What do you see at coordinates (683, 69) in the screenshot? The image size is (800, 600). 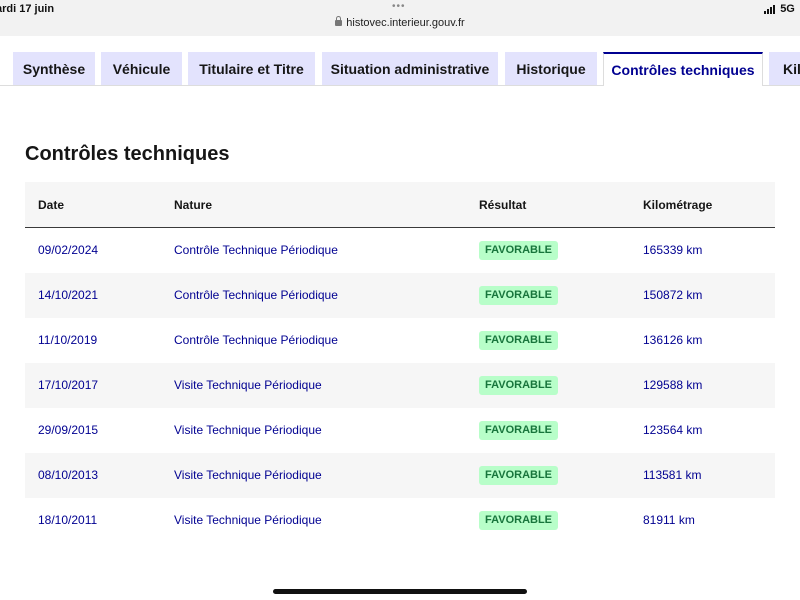 I see `tab-controles-techniques: Contrôles techniques` at bounding box center [683, 69].